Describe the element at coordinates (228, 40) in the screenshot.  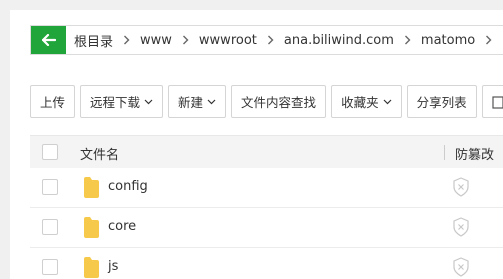
I see `crumb-wwwroot: wwwroot` at that location.